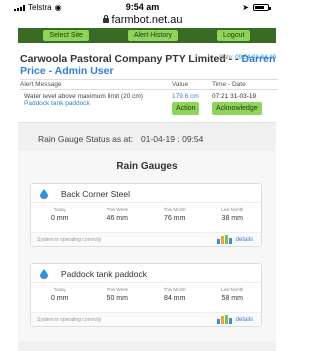  I want to click on acknowledge-button: Acknowledge, so click(237, 108).